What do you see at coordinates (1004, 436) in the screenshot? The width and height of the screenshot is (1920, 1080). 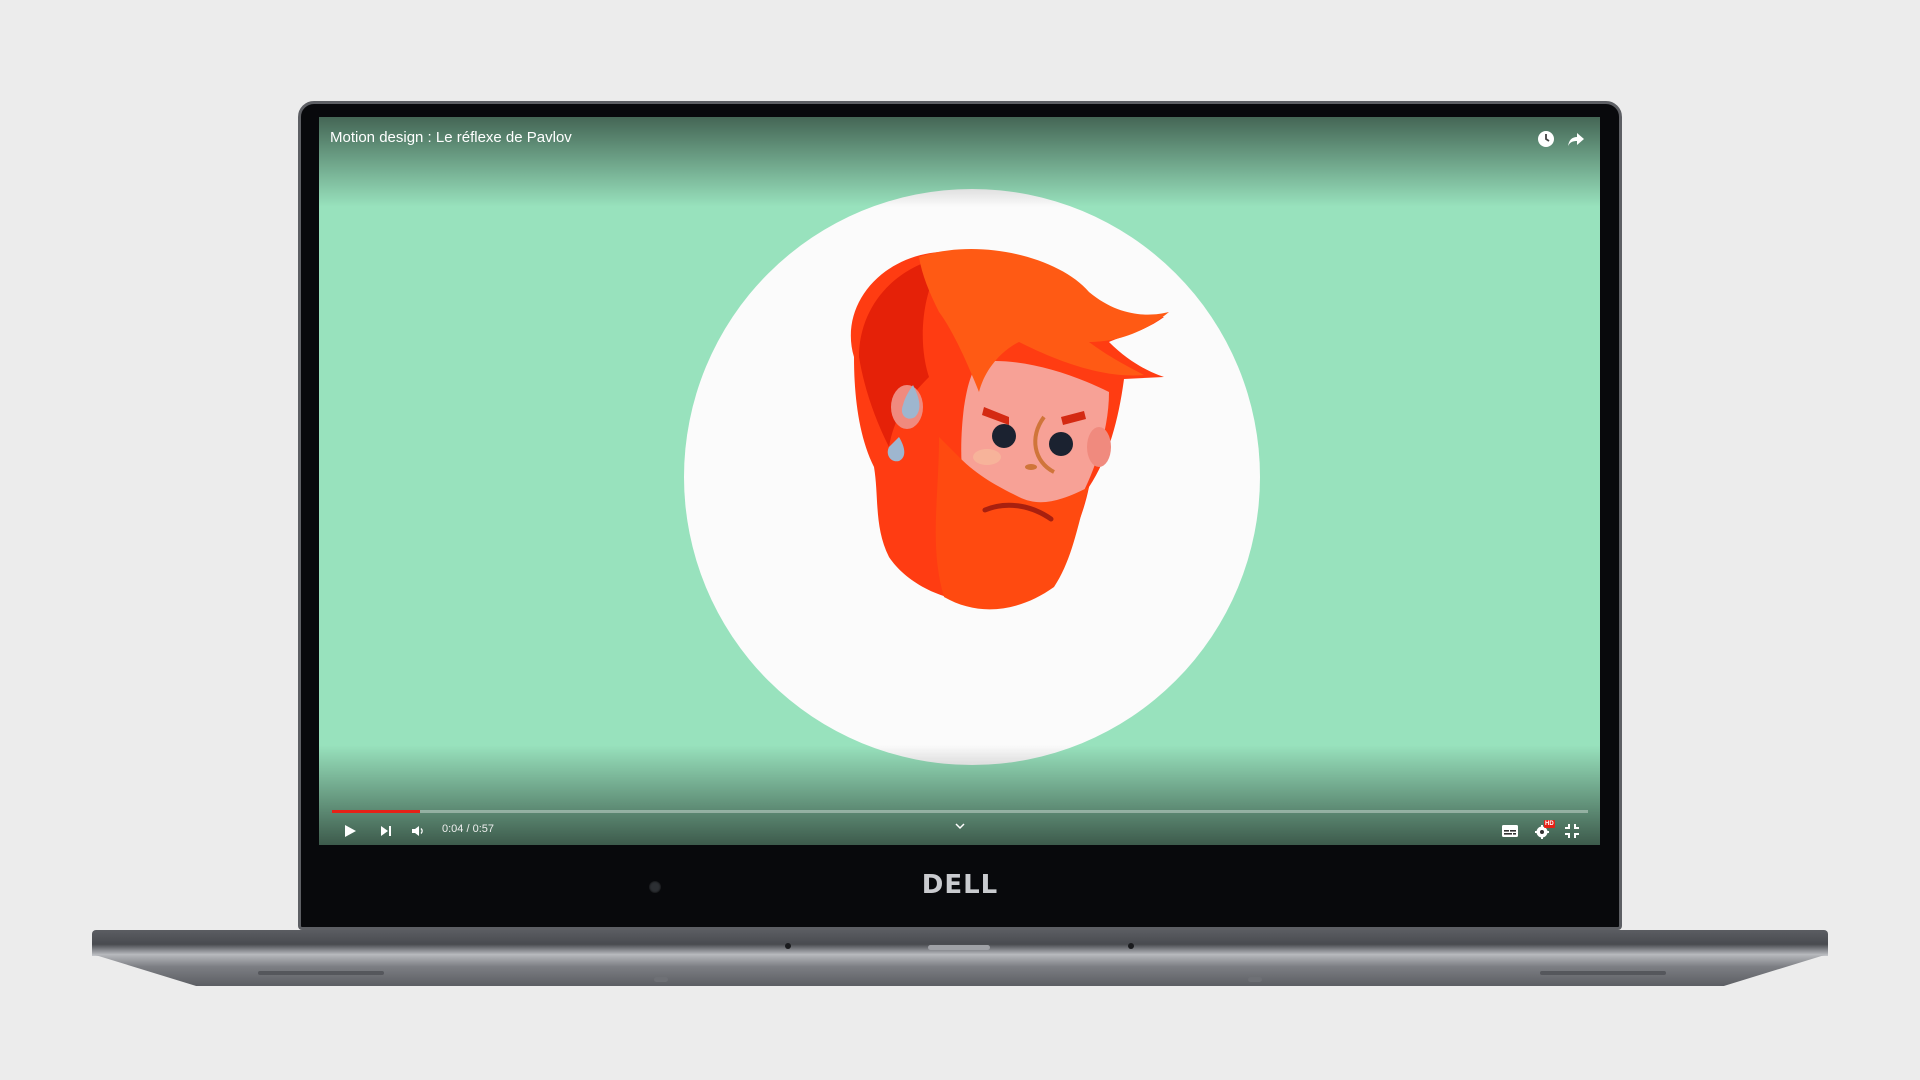 I see `eye-left` at bounding box center [1004, 436].